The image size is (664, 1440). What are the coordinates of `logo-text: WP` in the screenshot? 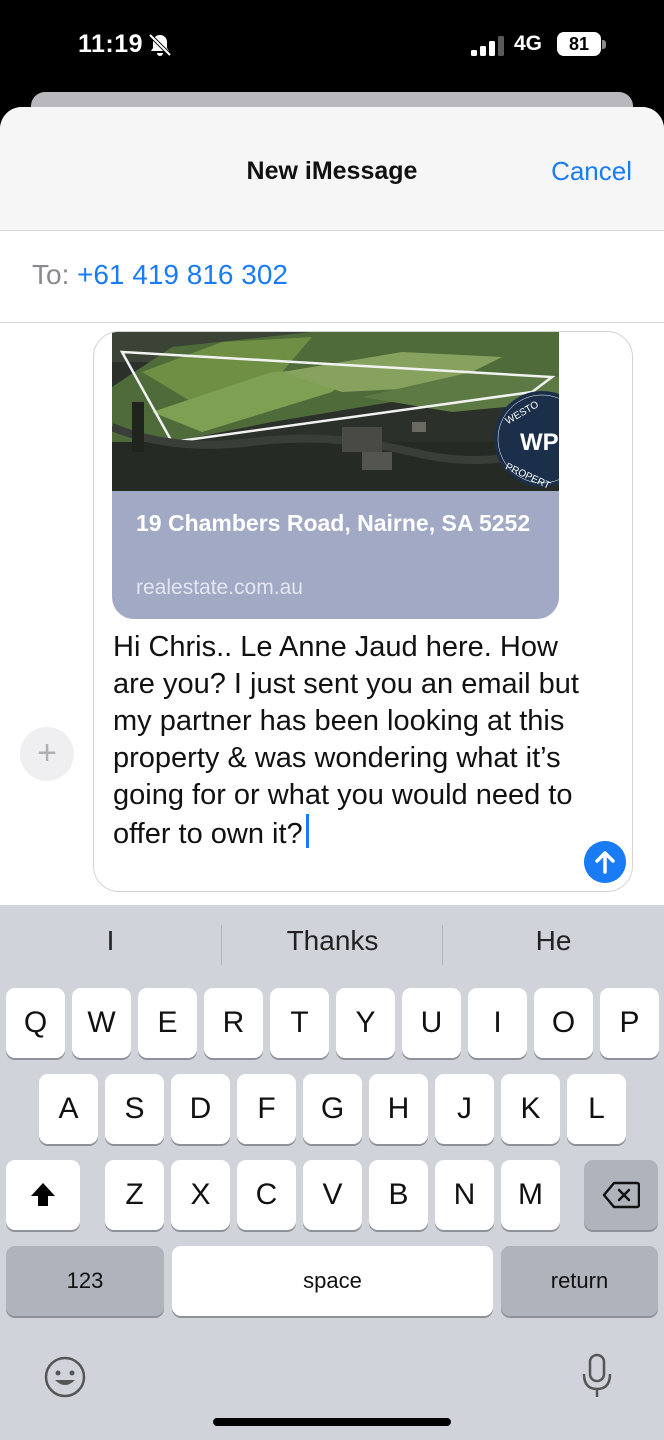 It's located at (539, 442).